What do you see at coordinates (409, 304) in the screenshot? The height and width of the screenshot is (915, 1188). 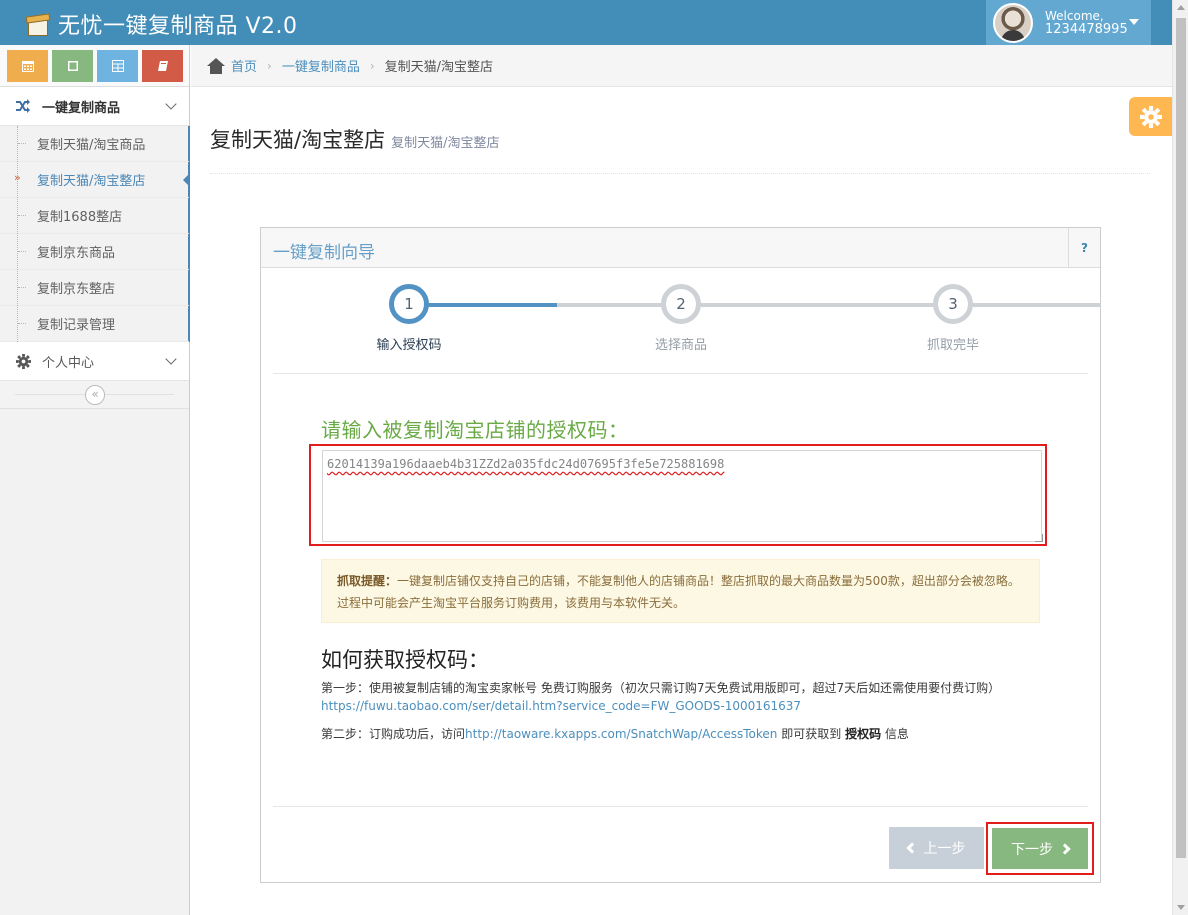 I see `step-number: 1` at bounding box center [409, 304].